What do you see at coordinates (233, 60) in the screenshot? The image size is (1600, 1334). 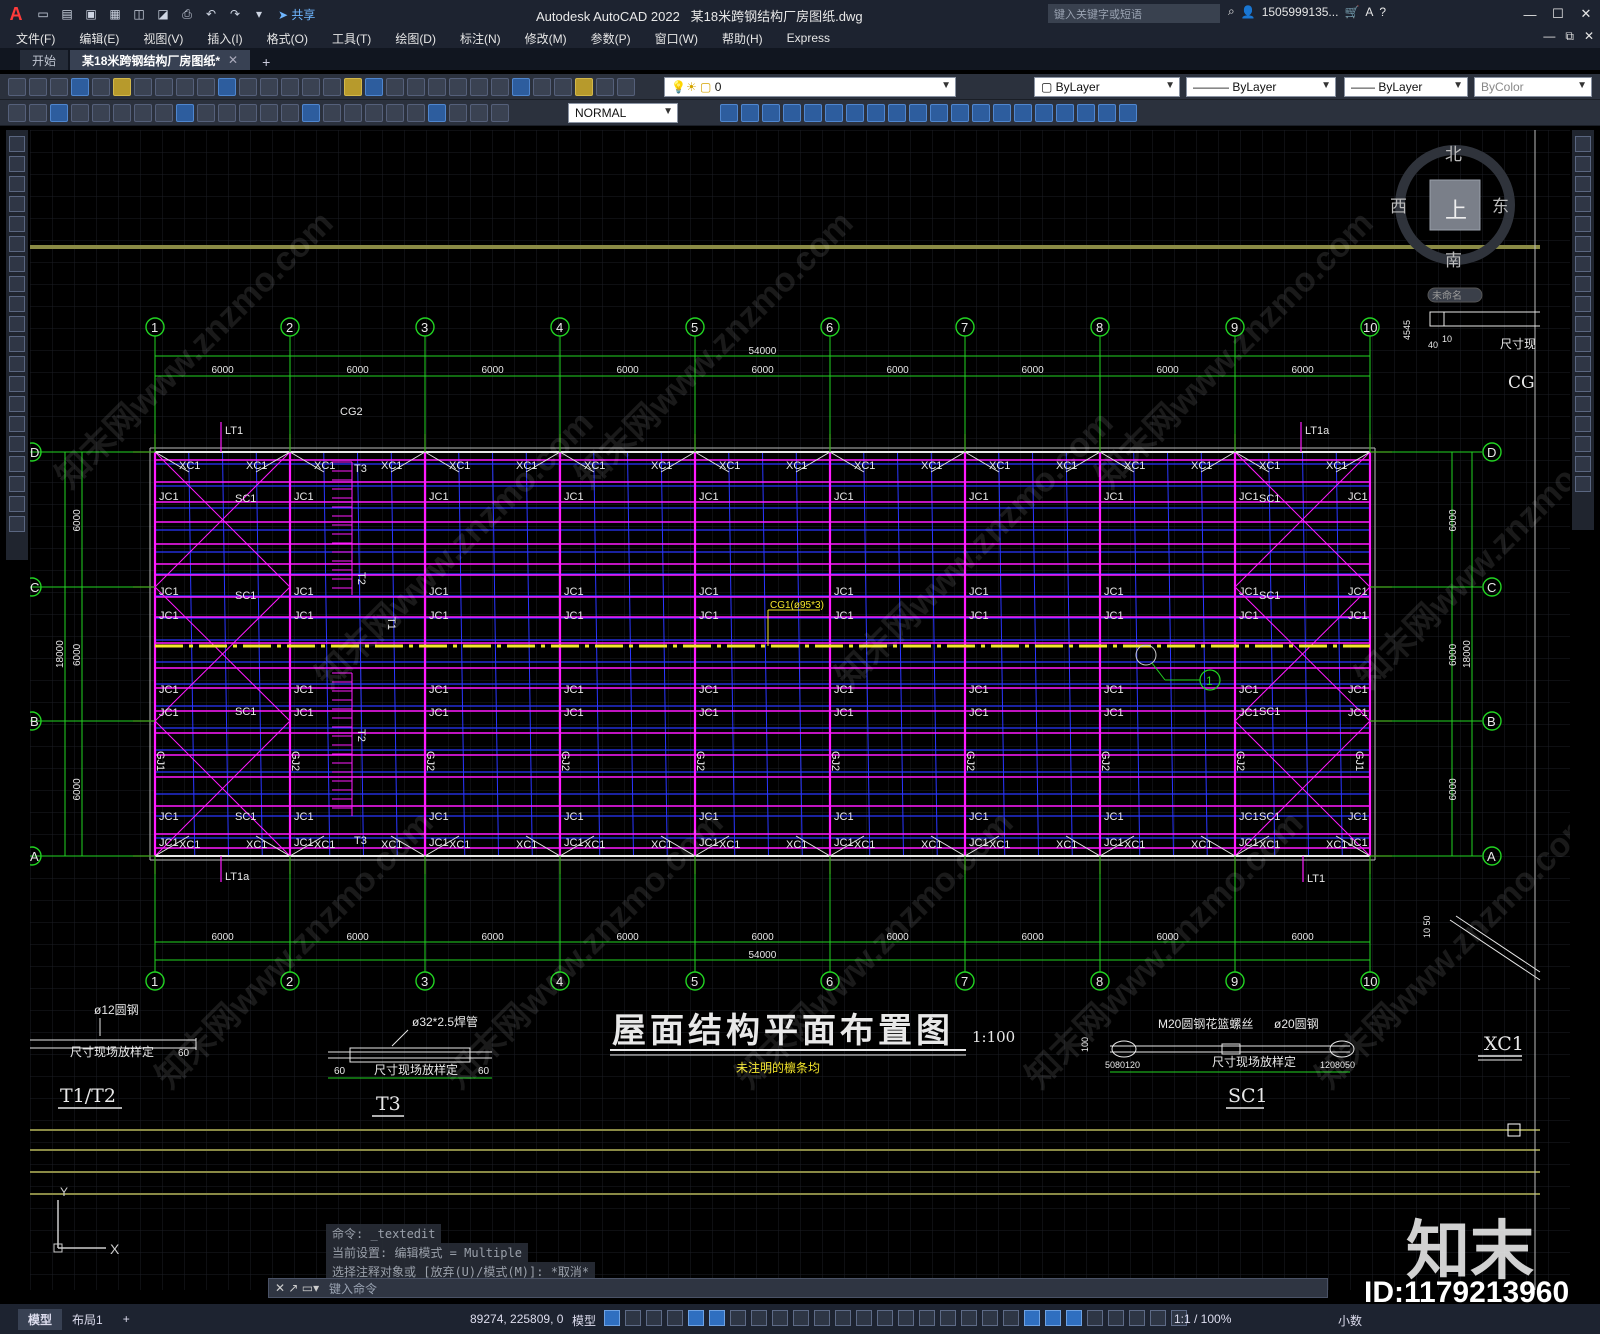 I see `tab-close-icon: ✕` at bounding box center [233, 60].